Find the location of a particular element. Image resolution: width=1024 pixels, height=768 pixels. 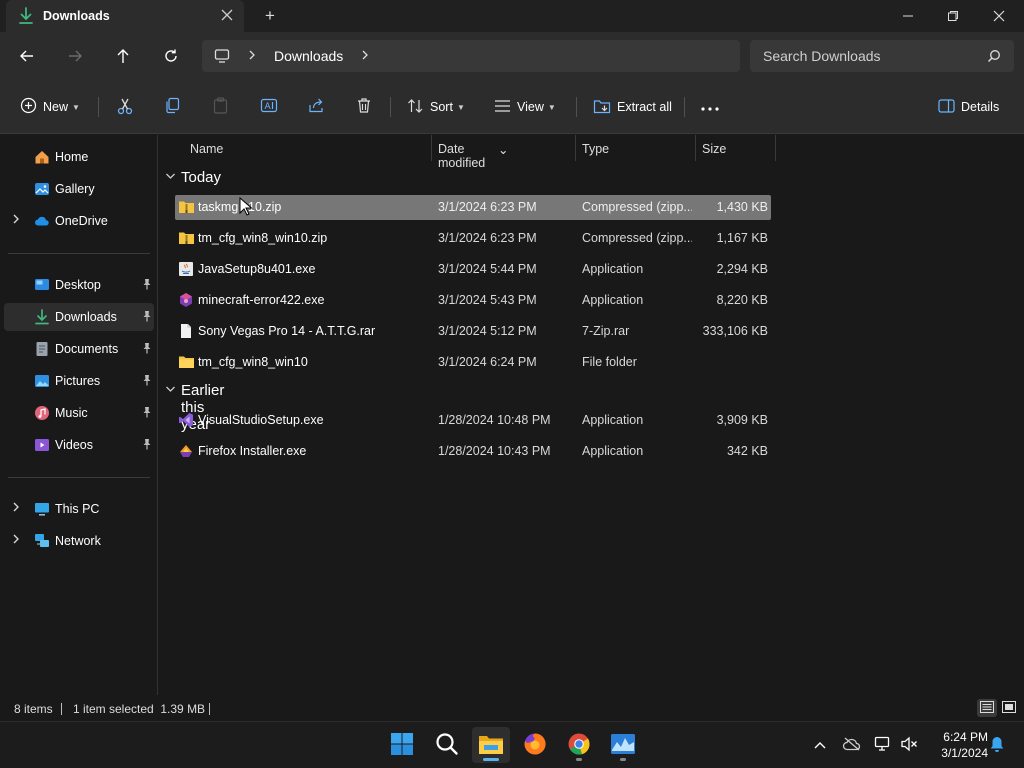

copy-button is located at coordinates (172, 107).